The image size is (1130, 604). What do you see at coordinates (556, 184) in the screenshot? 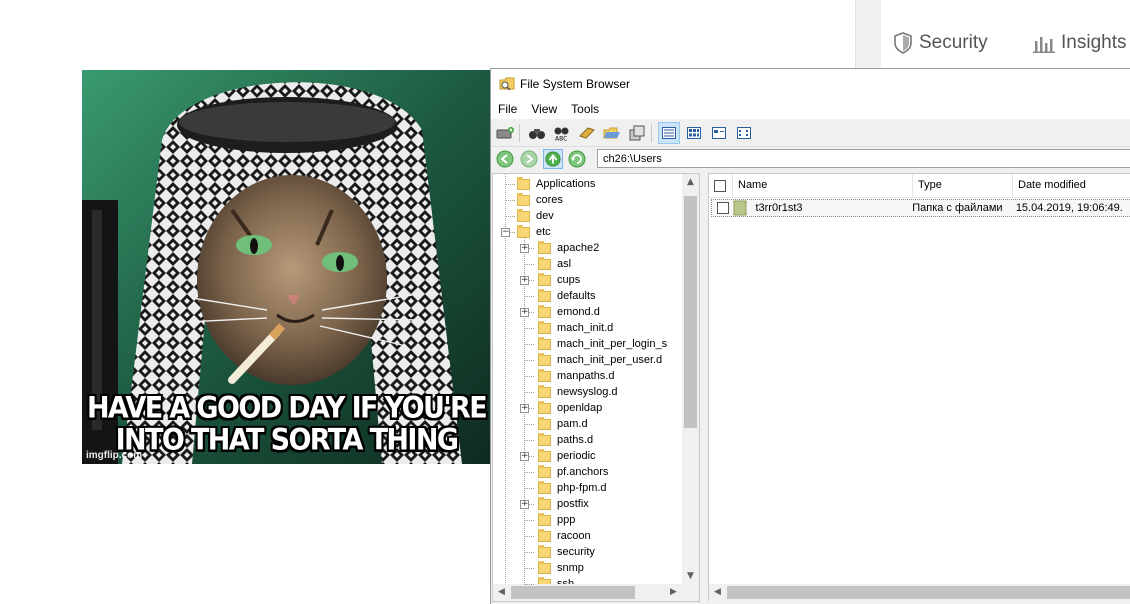
I see `tree-item: Applications` at bounding box center [556, 184].